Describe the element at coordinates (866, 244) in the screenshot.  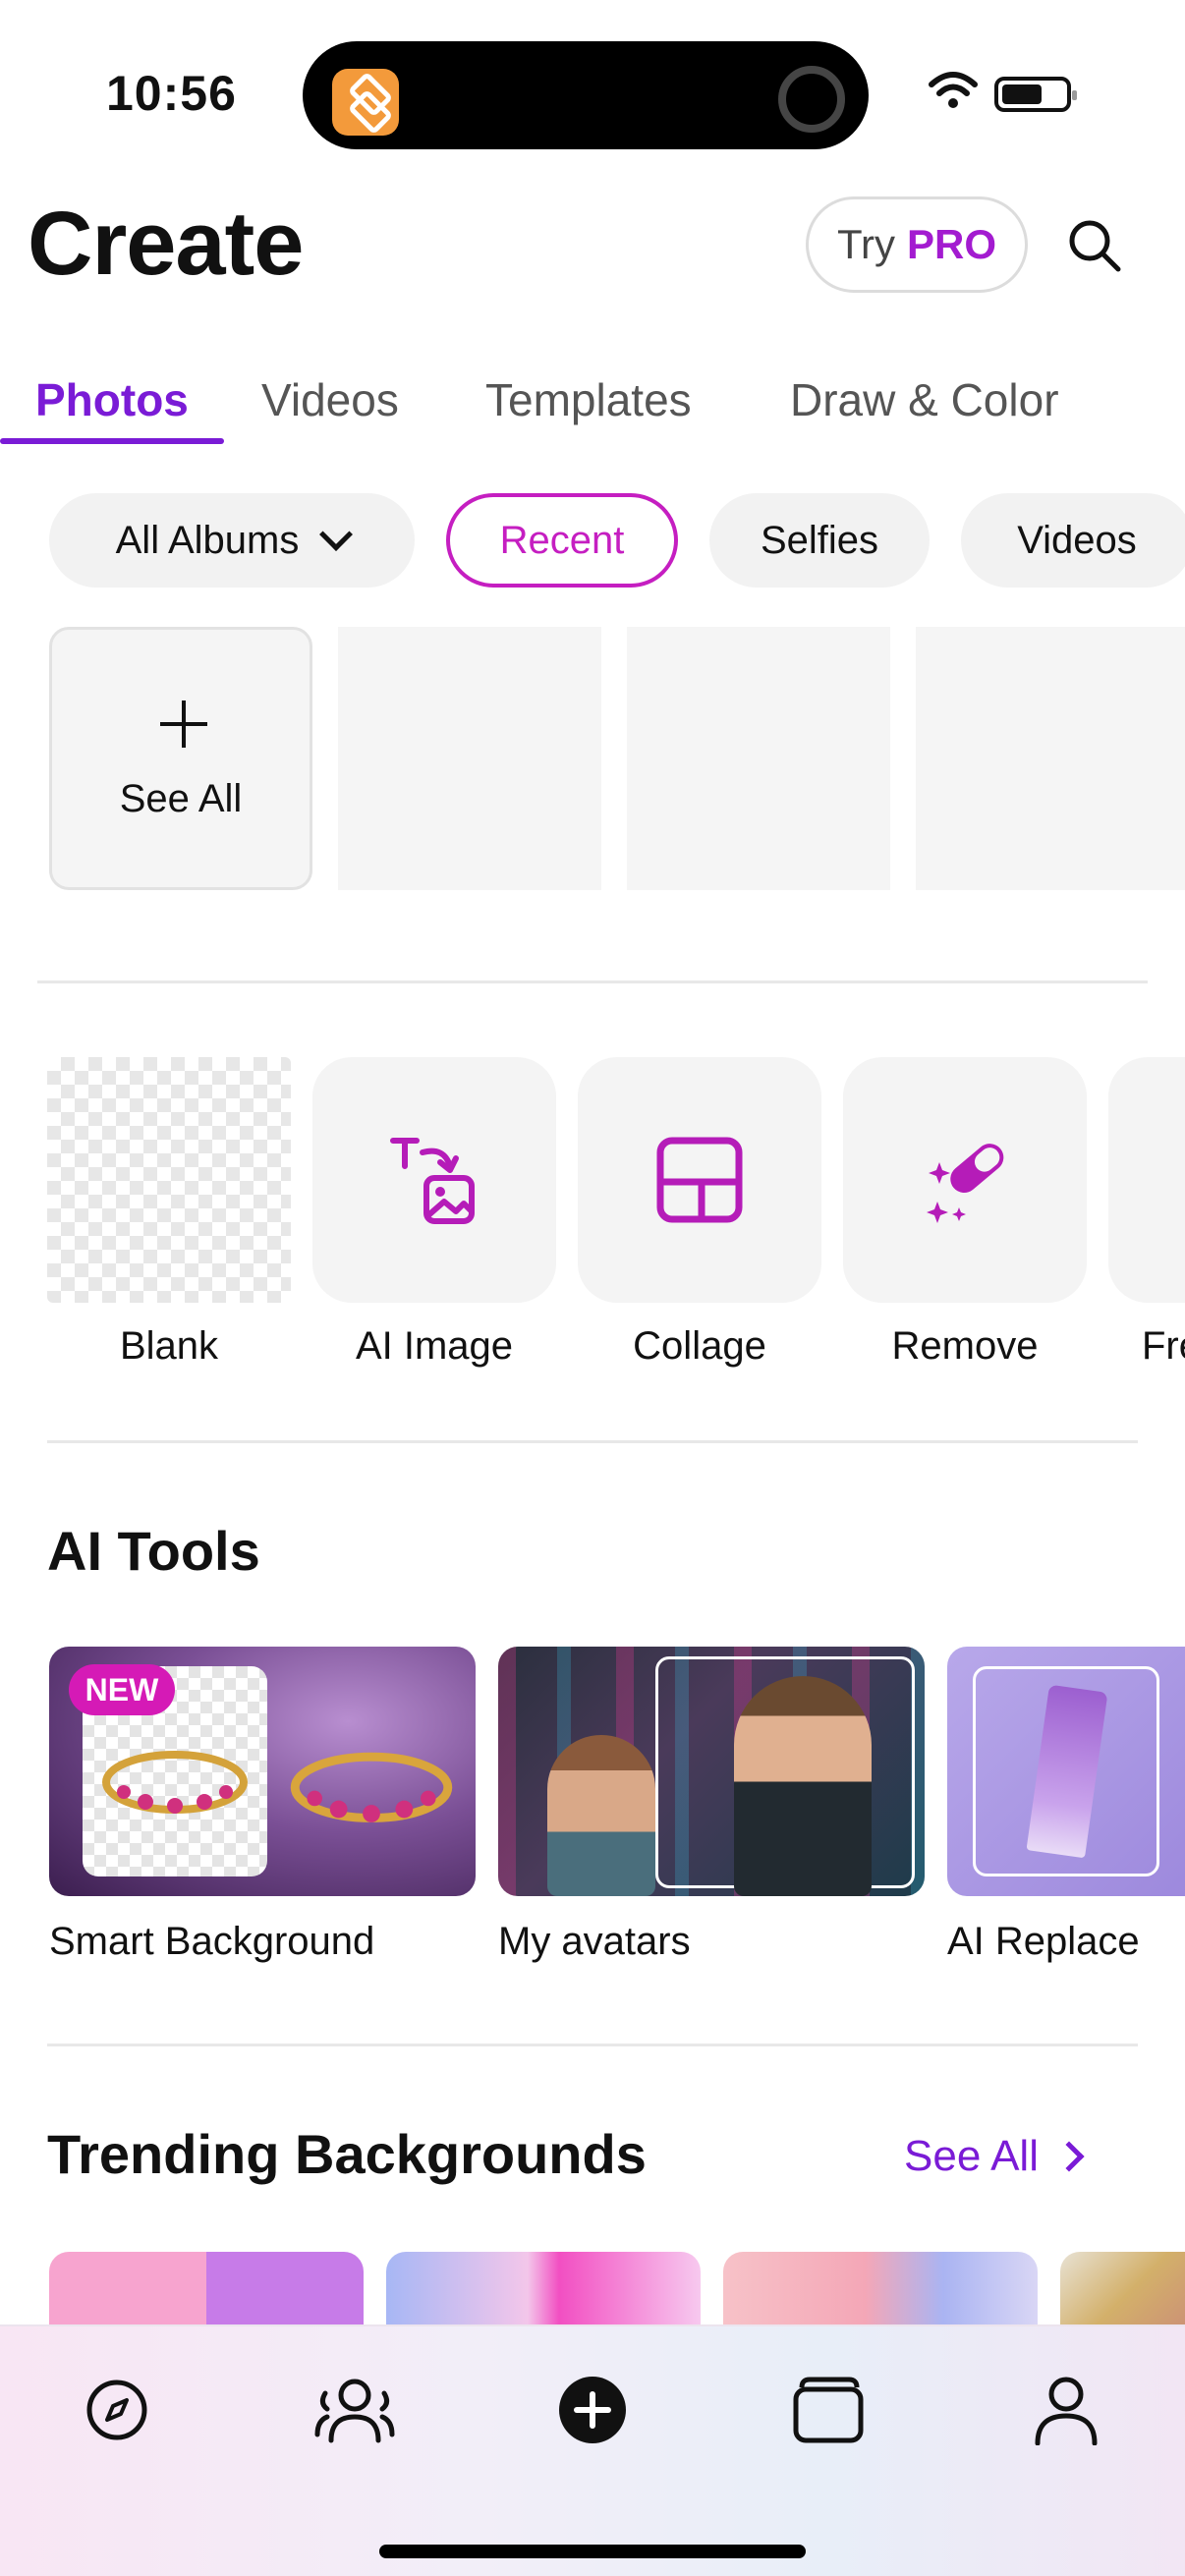
I see `try-label: Try` at that location.